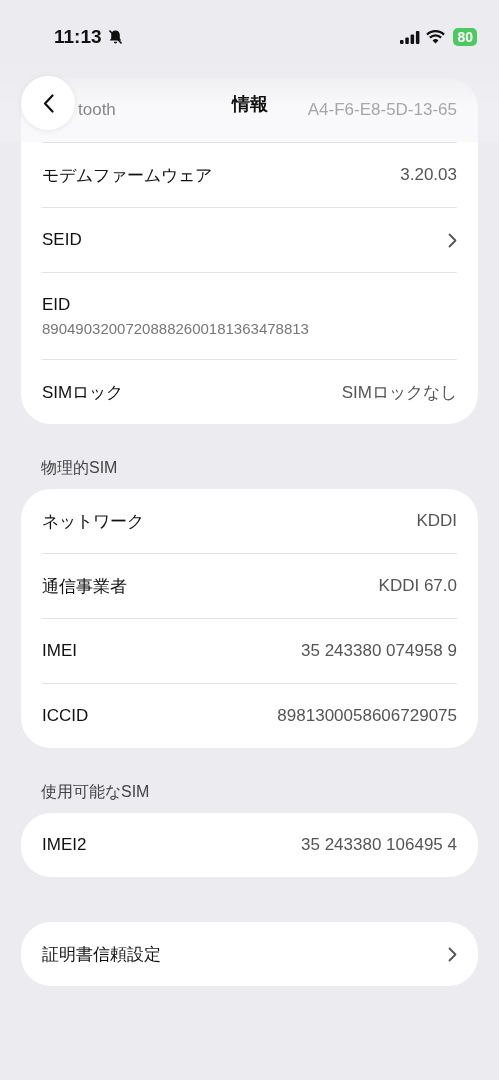 The width and height of the screenshot is (499, 1080). I want to click on row-value: 8981300058606729075, so click(367, 716).